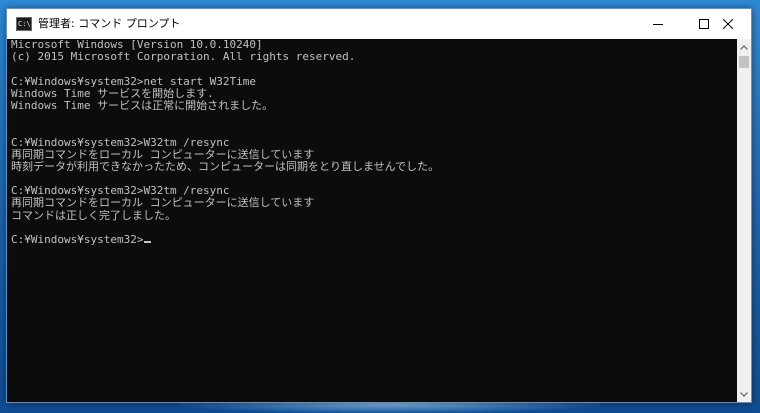  I want to click on scroll-down-button, so click(744, 394).